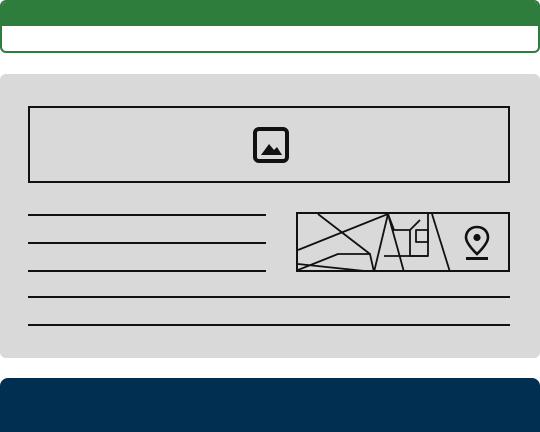 The image size is (540, 432). Describe the element at coordinates (403, 242) in the screenshot. I see `map-placeholder` at that location.